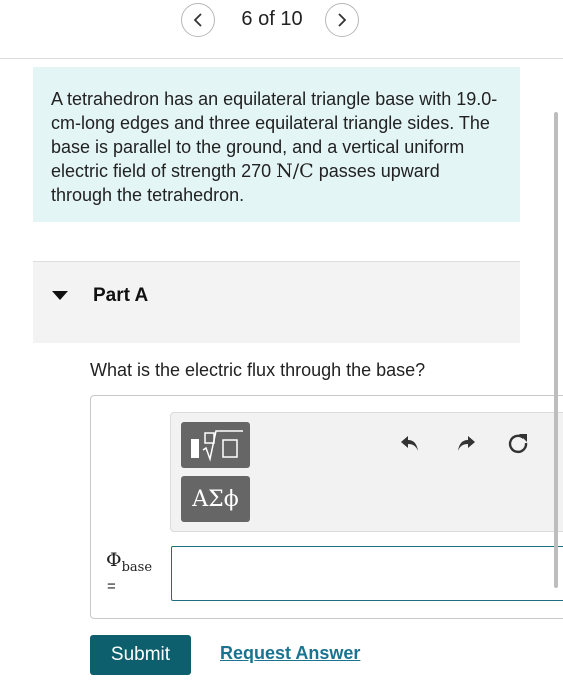 This screenshot has height=700, width=563. What do you see at coordinates (111, 586) in the screenshot?
I see `equals-sign: =` at bounding box center [111, 586].